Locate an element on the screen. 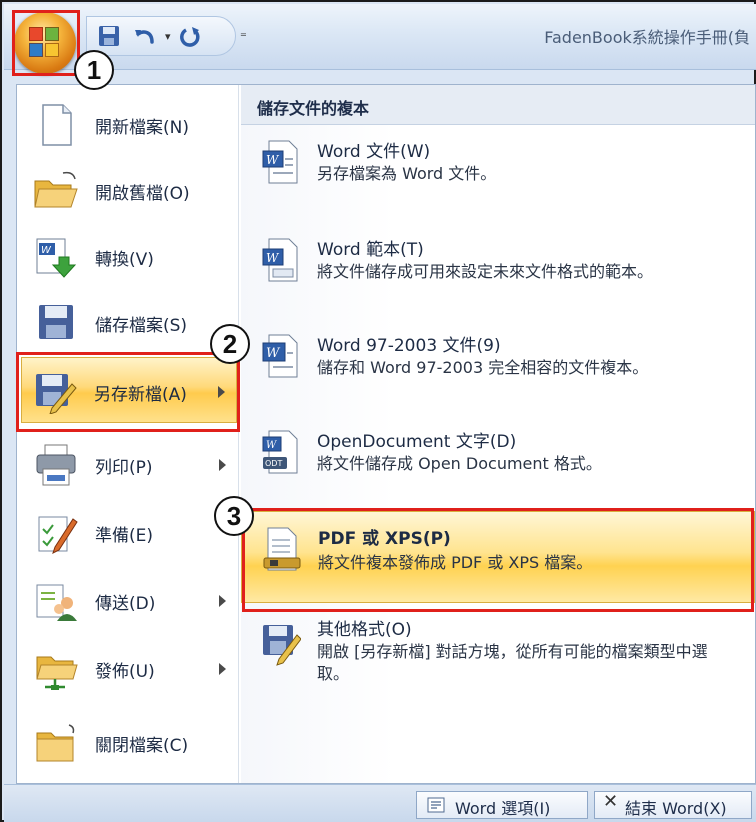 The width and height of the screenshot is (756, 822). menu-item-open: 開啟舊檔(O) is located at coordinates (130, 190).